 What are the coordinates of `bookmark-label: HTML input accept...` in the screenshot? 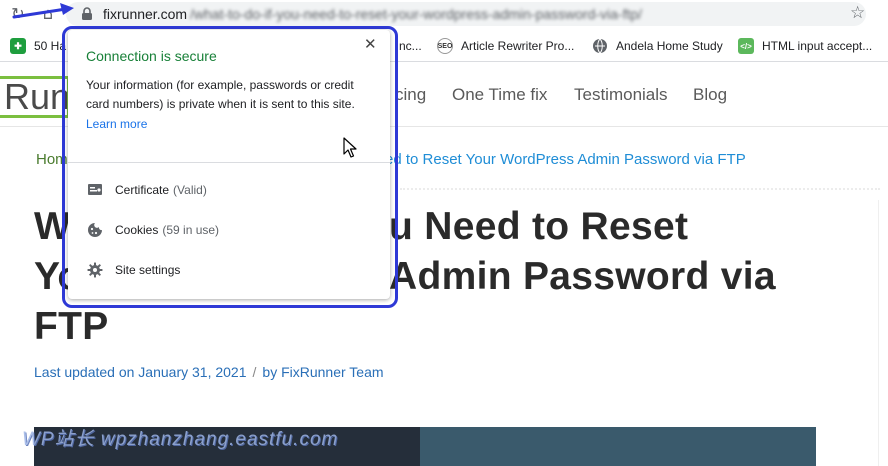 It's located at (817, 46).